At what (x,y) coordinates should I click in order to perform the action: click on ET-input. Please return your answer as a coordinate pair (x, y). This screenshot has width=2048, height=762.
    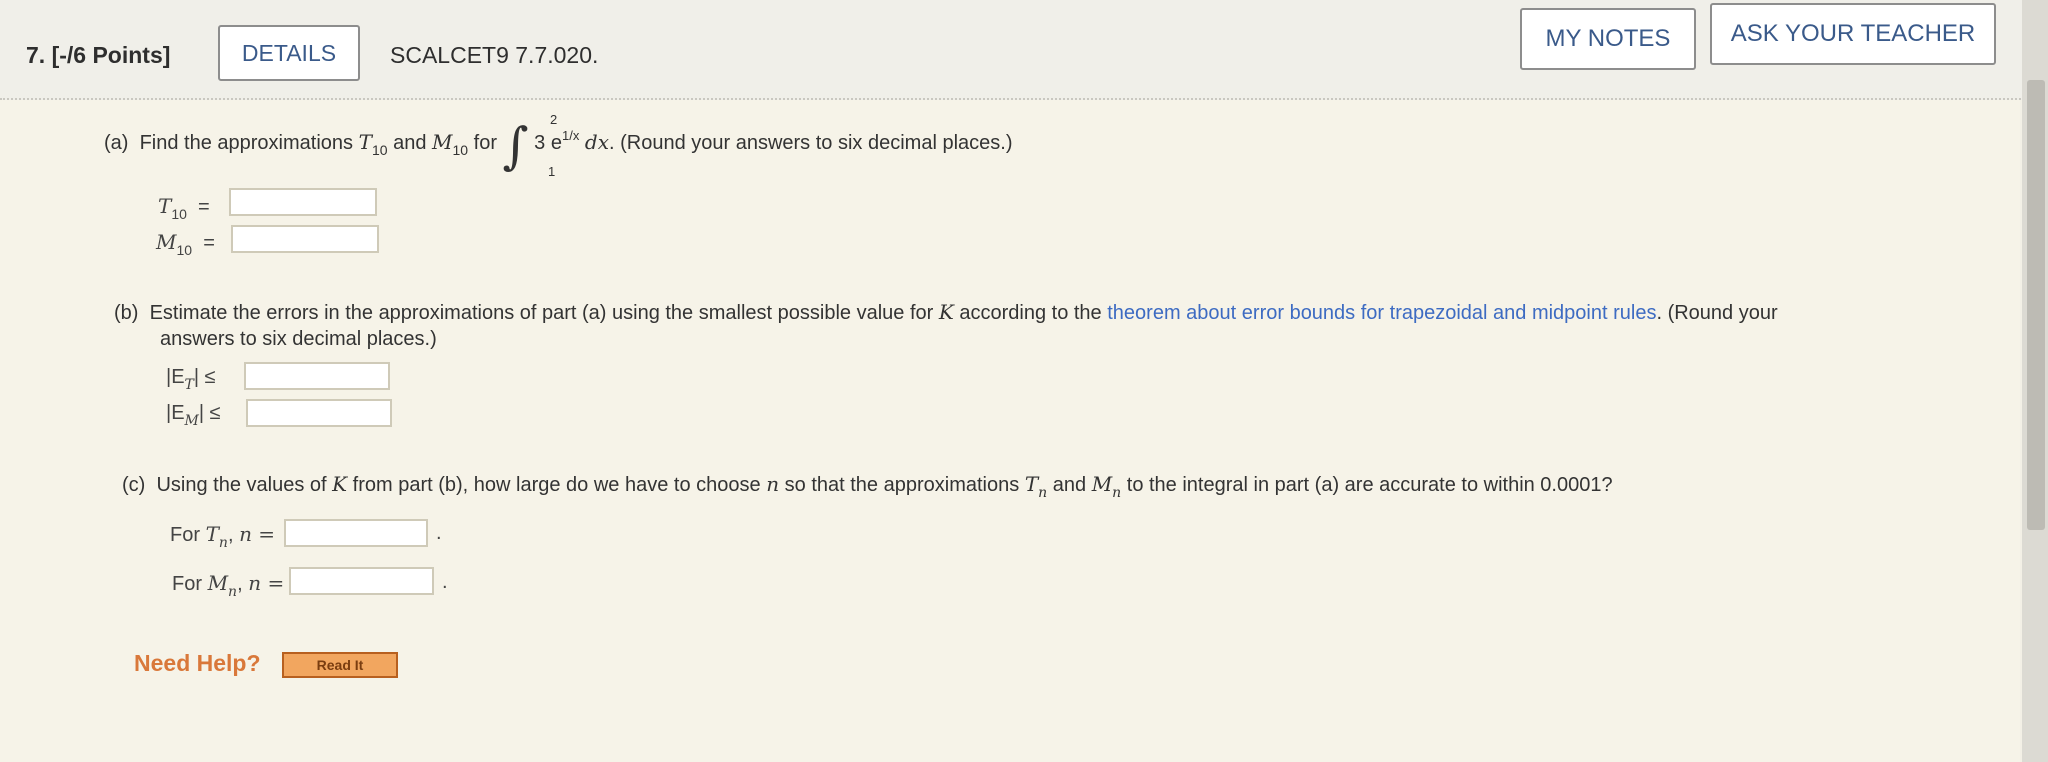
    Looking at the image, I should click on (317, 376).